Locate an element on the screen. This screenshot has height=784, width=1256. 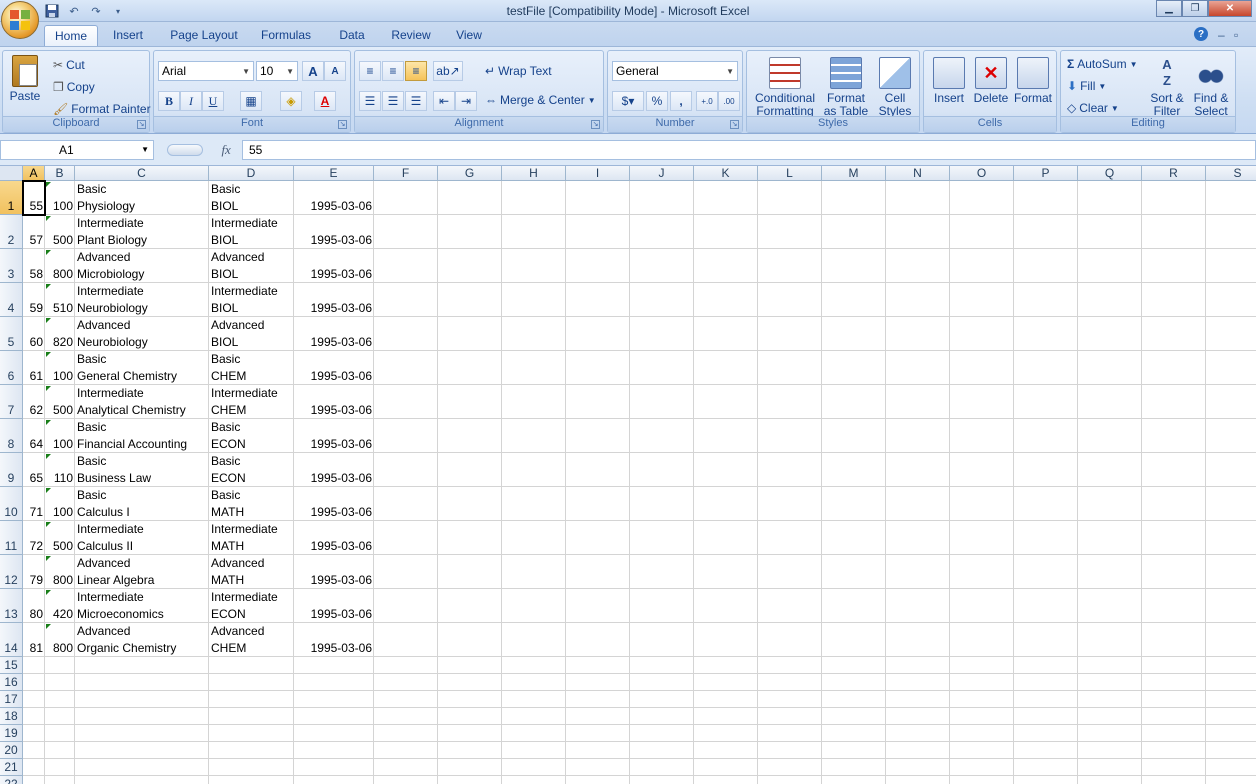
cell-d-line2: ECON is located at coordinates (251, 444).